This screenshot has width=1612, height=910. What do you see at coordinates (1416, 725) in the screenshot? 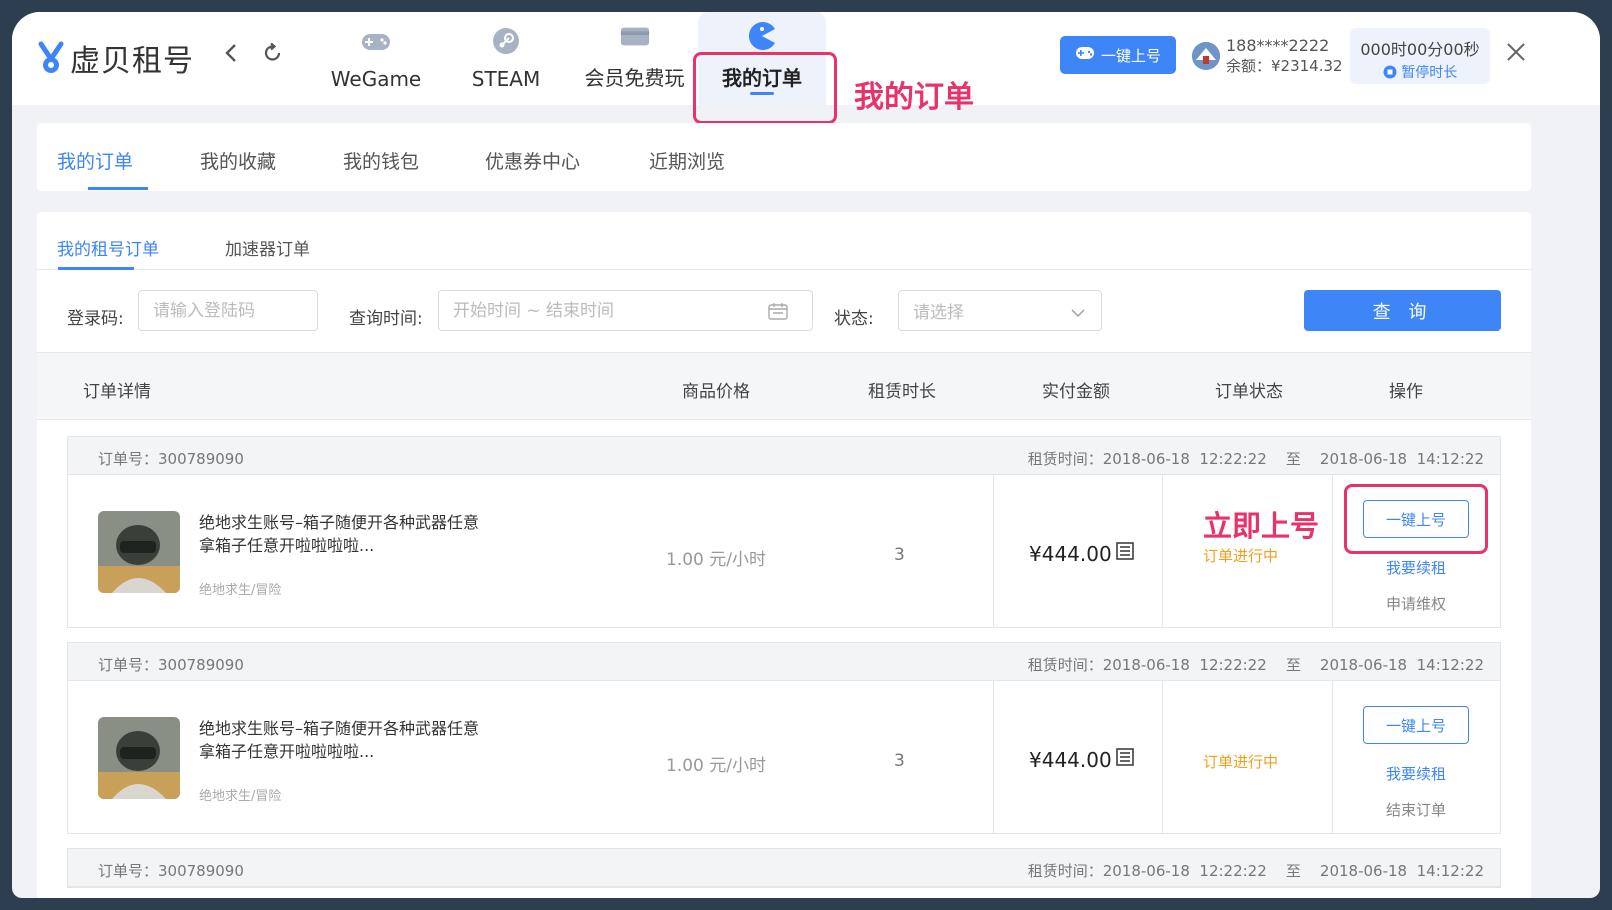
I see `quick-login-order-button: 一键上号` at bounding box center [1416, 725].